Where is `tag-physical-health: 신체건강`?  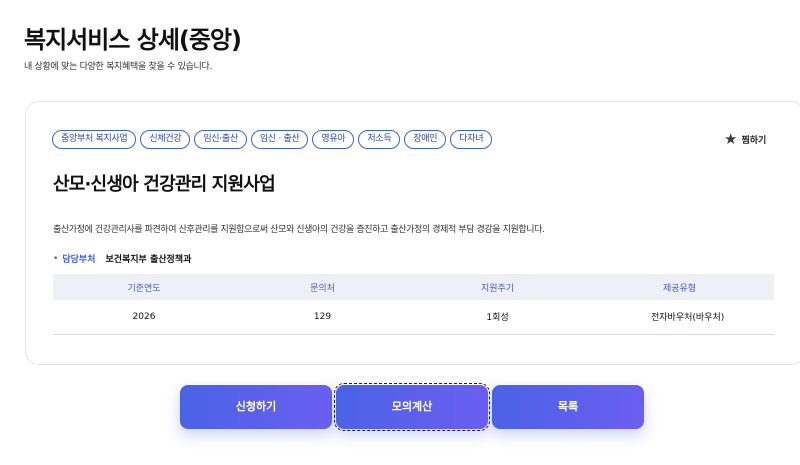 tag-physical-health: 신체건강 is located at coordinates (165, 139).